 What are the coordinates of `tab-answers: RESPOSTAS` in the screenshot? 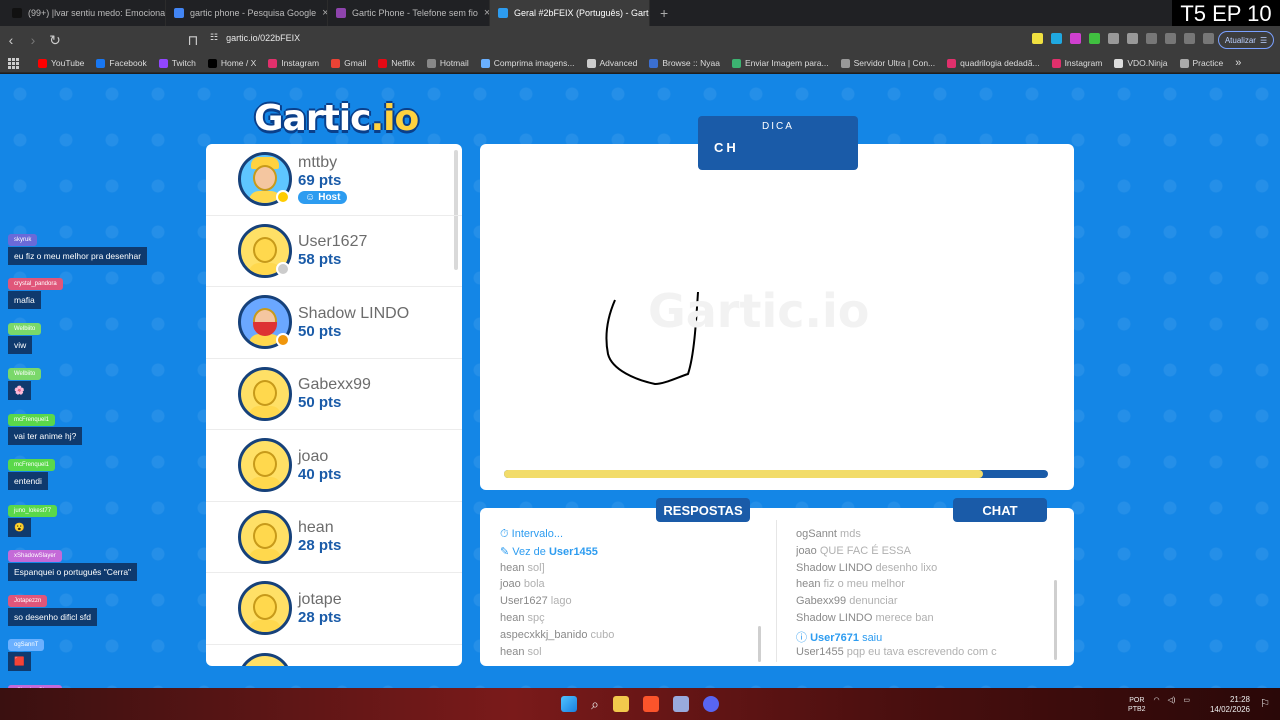 It's located at (703, 510).